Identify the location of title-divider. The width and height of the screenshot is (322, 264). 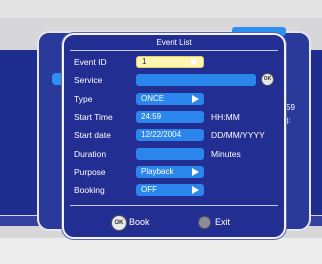
(174, 50).